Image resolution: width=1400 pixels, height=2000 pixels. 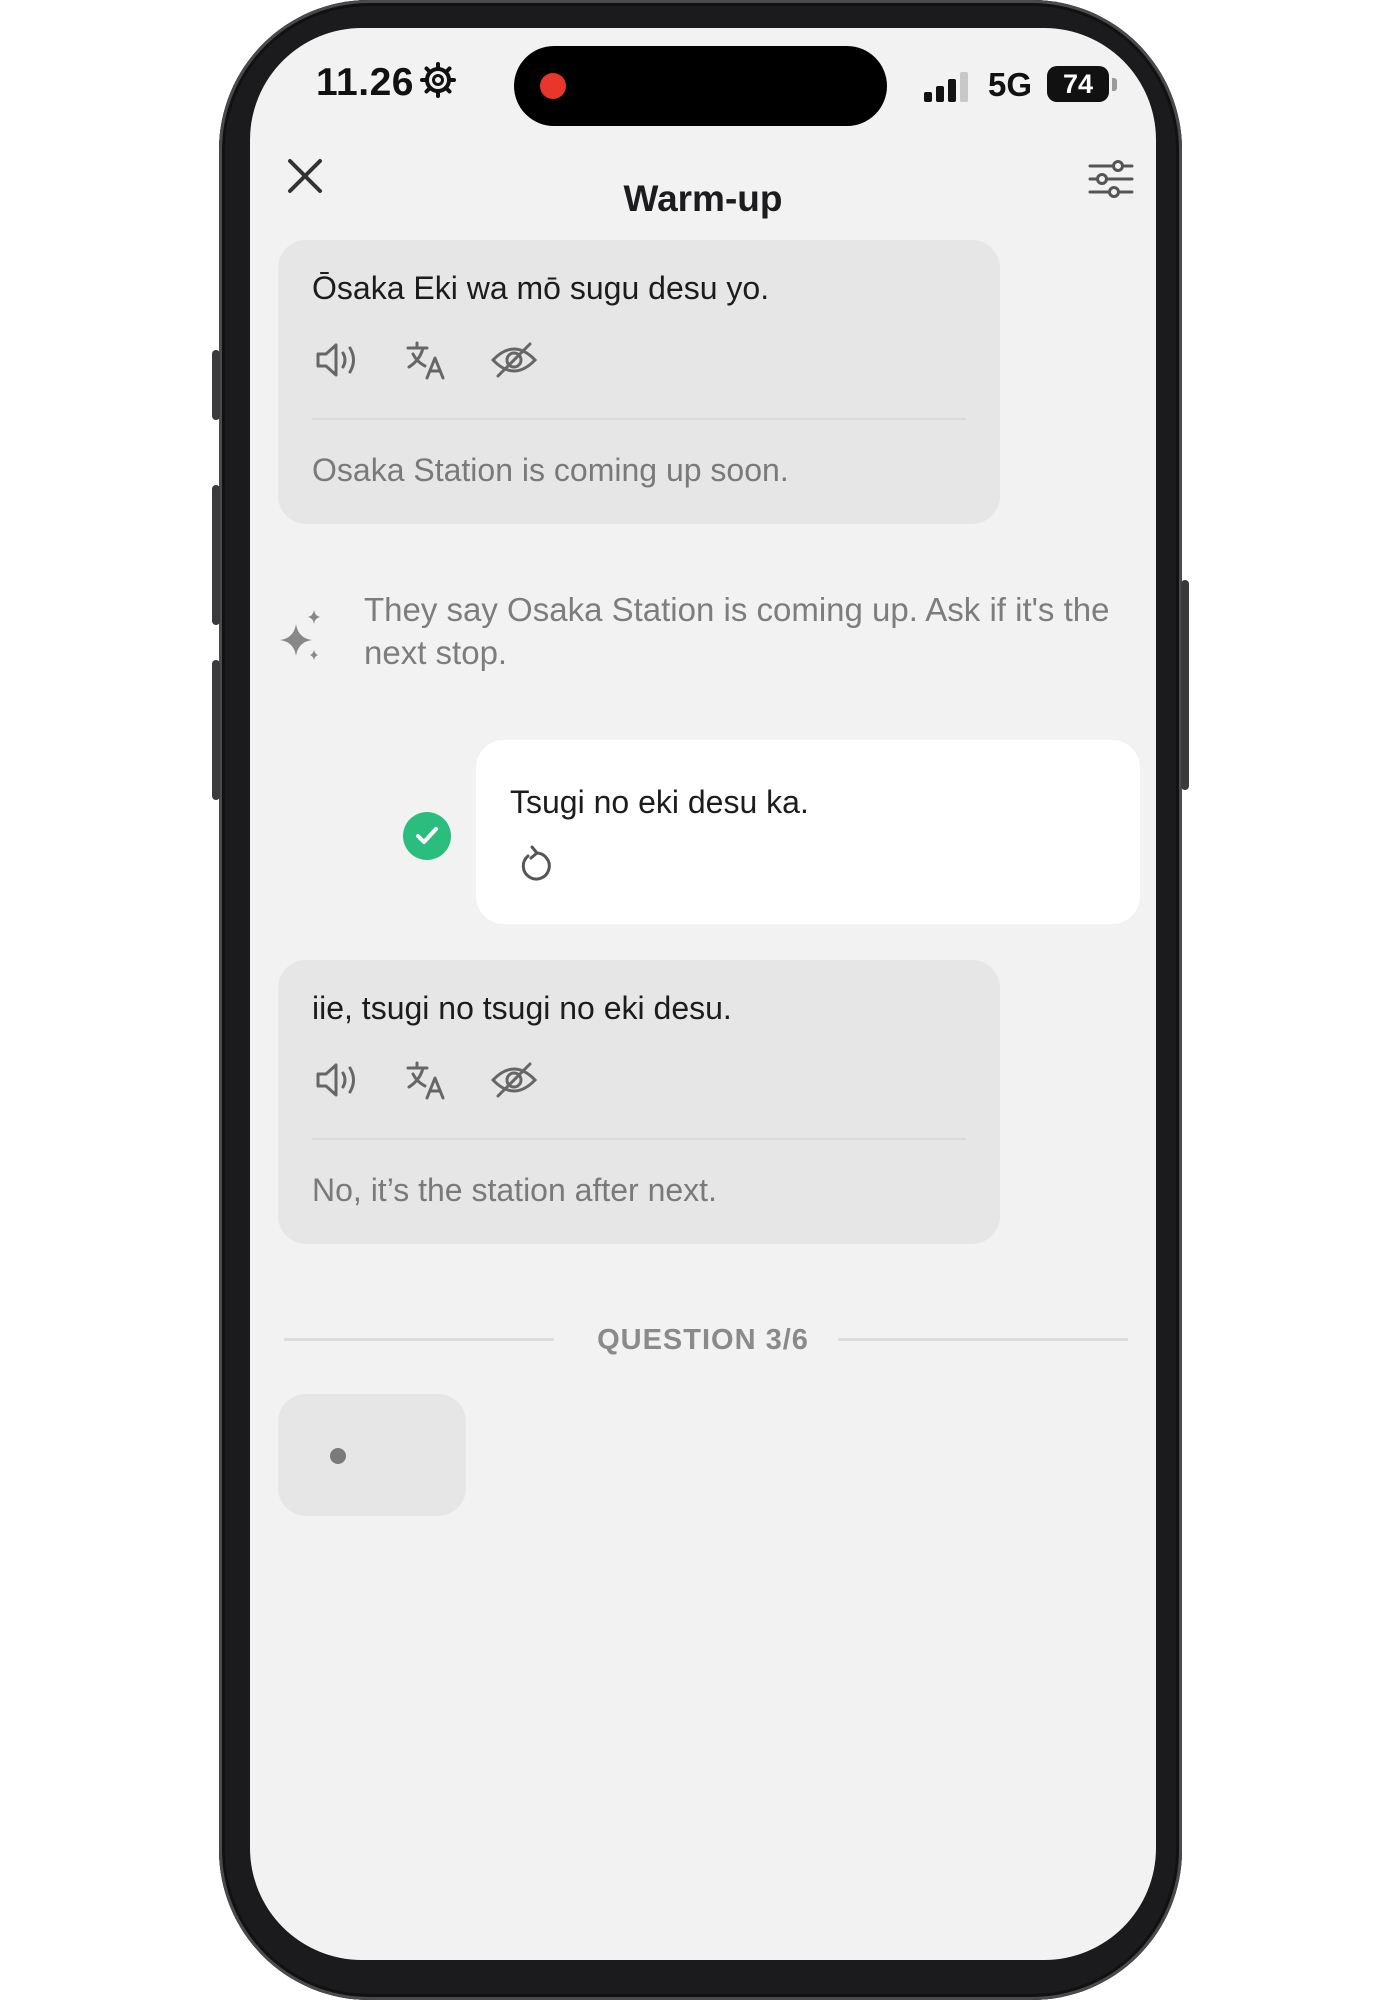 I want to click on recording-indicator, so click(x=553, y=86).